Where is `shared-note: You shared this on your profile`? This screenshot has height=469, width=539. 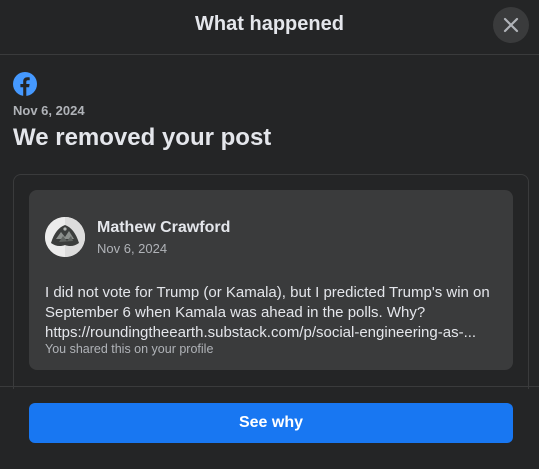 shared-note: You shared this on your profile is located at coordinates (129, 349).